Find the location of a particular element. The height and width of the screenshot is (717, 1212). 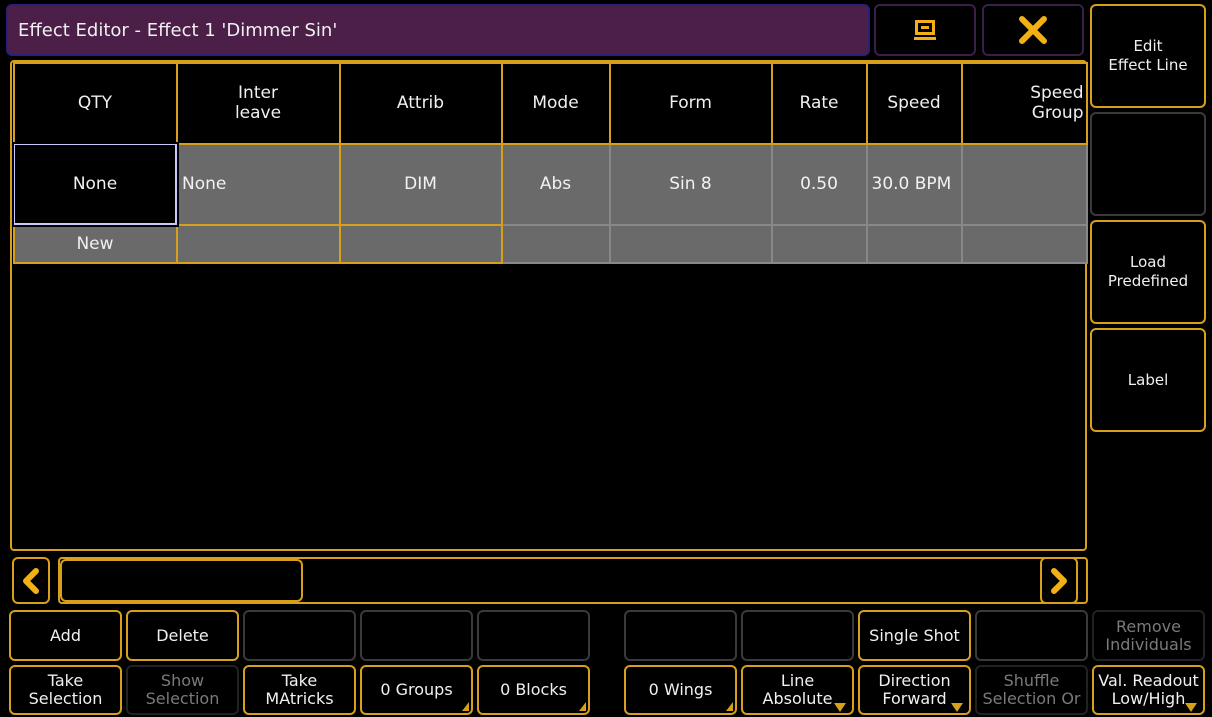

delete-button: Delete is located at coordinates (182, 635).